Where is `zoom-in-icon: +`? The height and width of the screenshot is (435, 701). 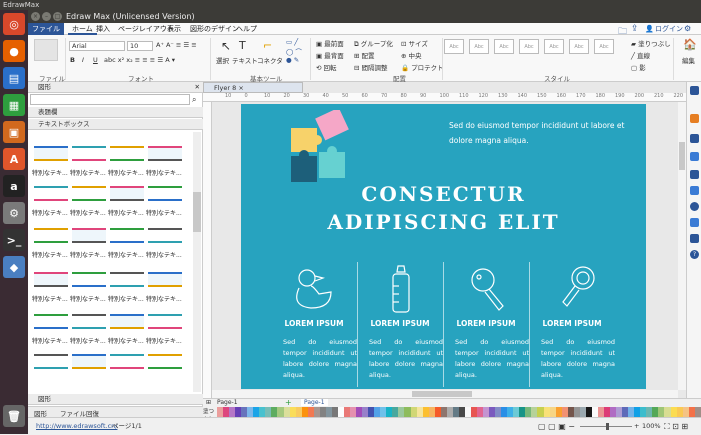
zoom-in-icon: + is located at coordinates (636, 426).